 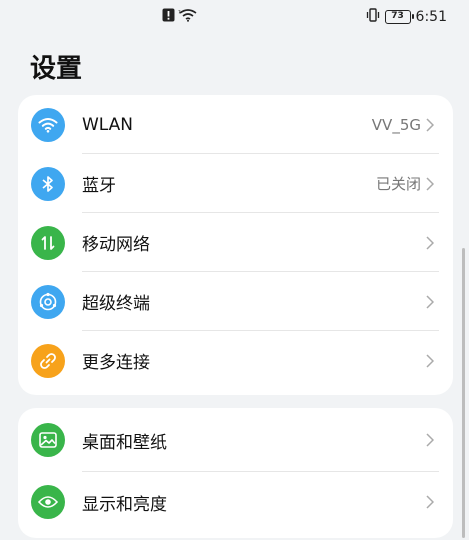 I want to click on status-right: 73 6:51, so click(x=406, y=17).